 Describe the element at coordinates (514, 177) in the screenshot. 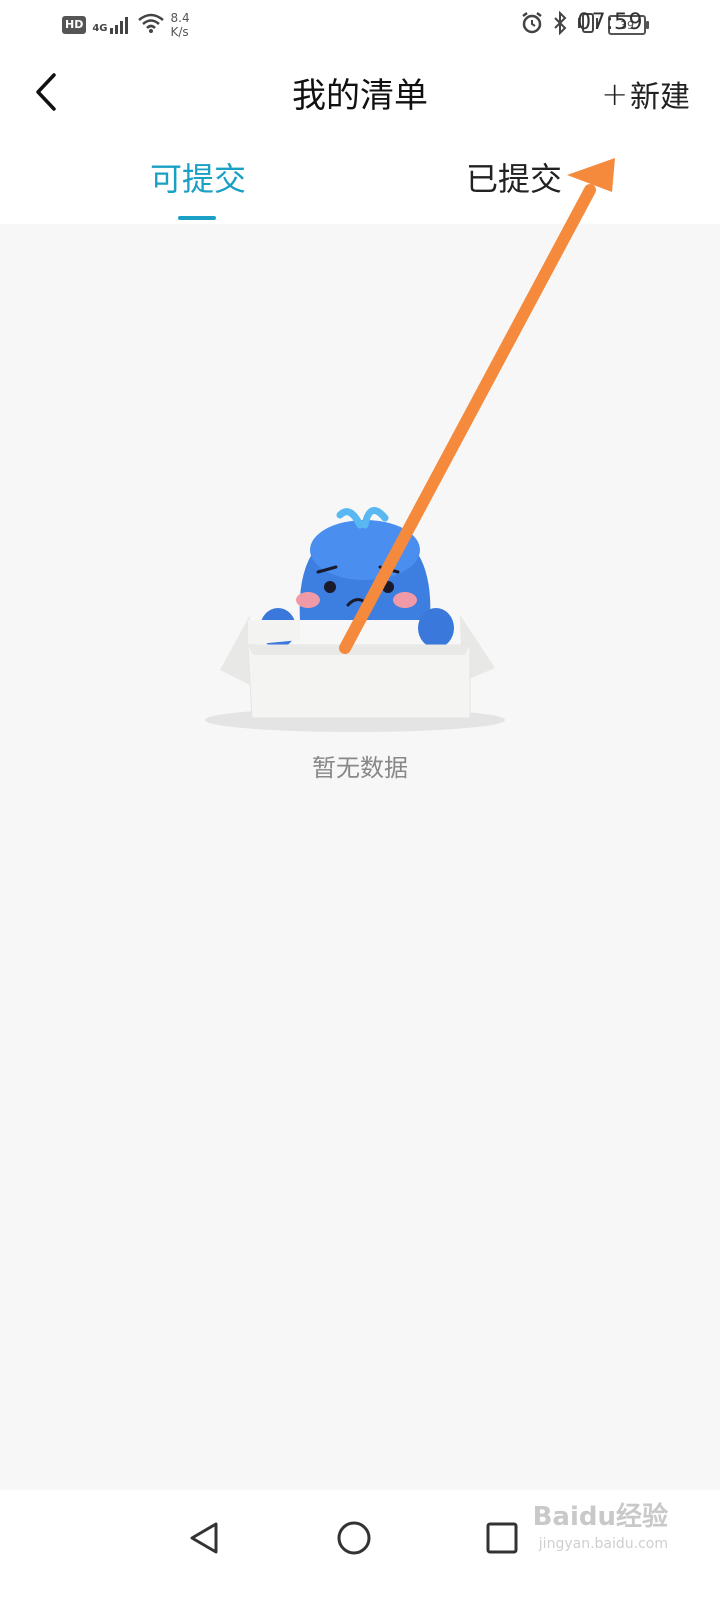

I see `tab-submitted: 已提交` at that location.